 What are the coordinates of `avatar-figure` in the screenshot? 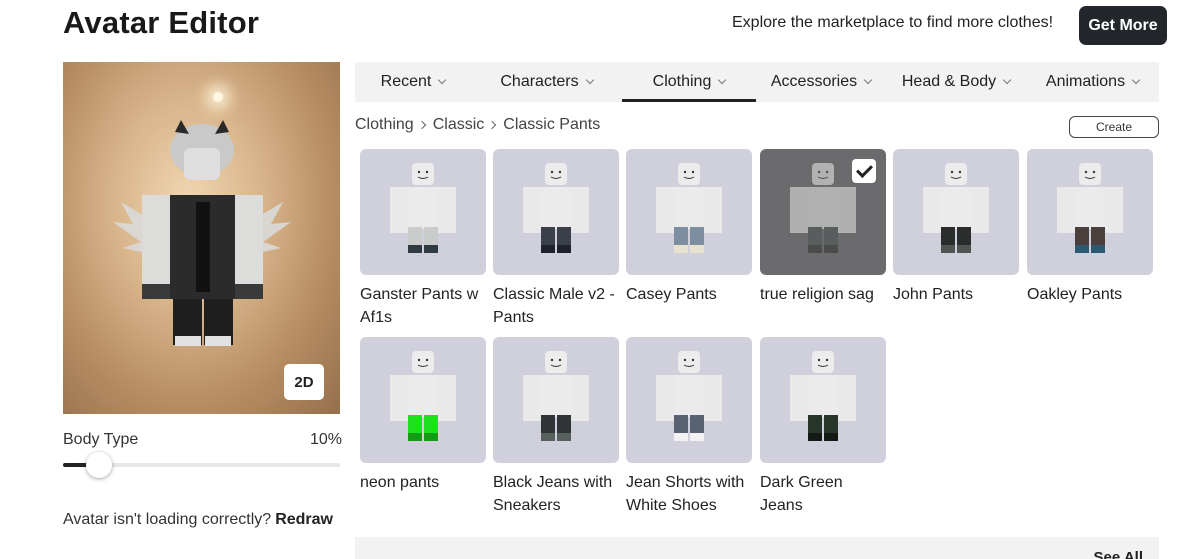 It's located at (202, 233).